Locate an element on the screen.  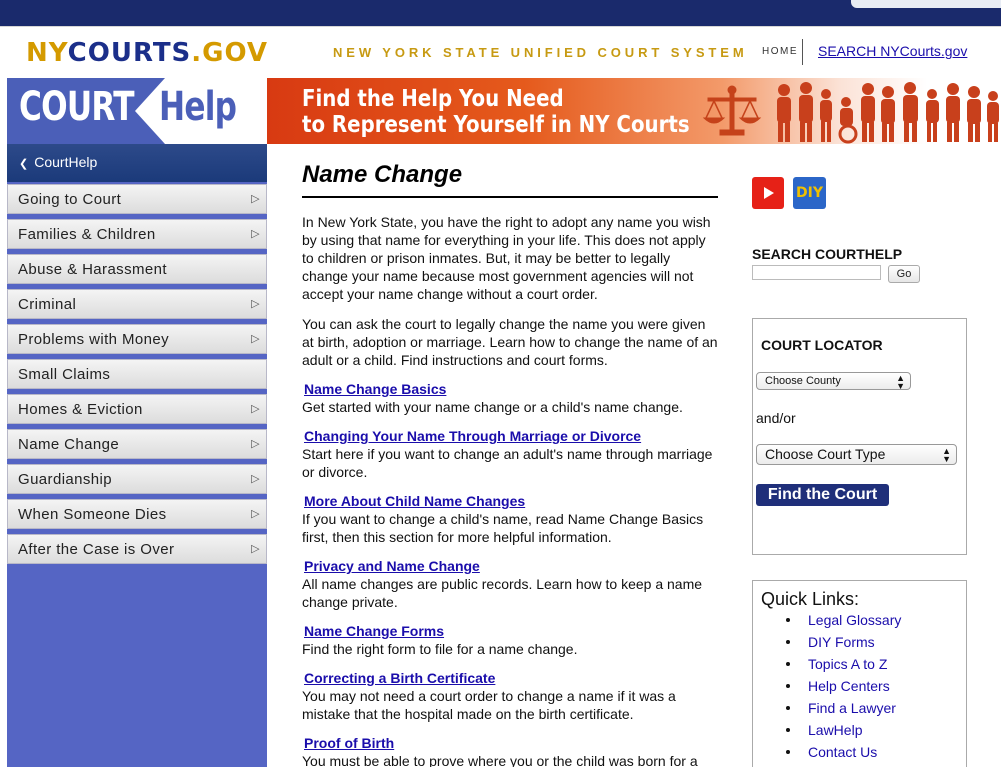
browser-top-strip is located at coordinates (500, 13).